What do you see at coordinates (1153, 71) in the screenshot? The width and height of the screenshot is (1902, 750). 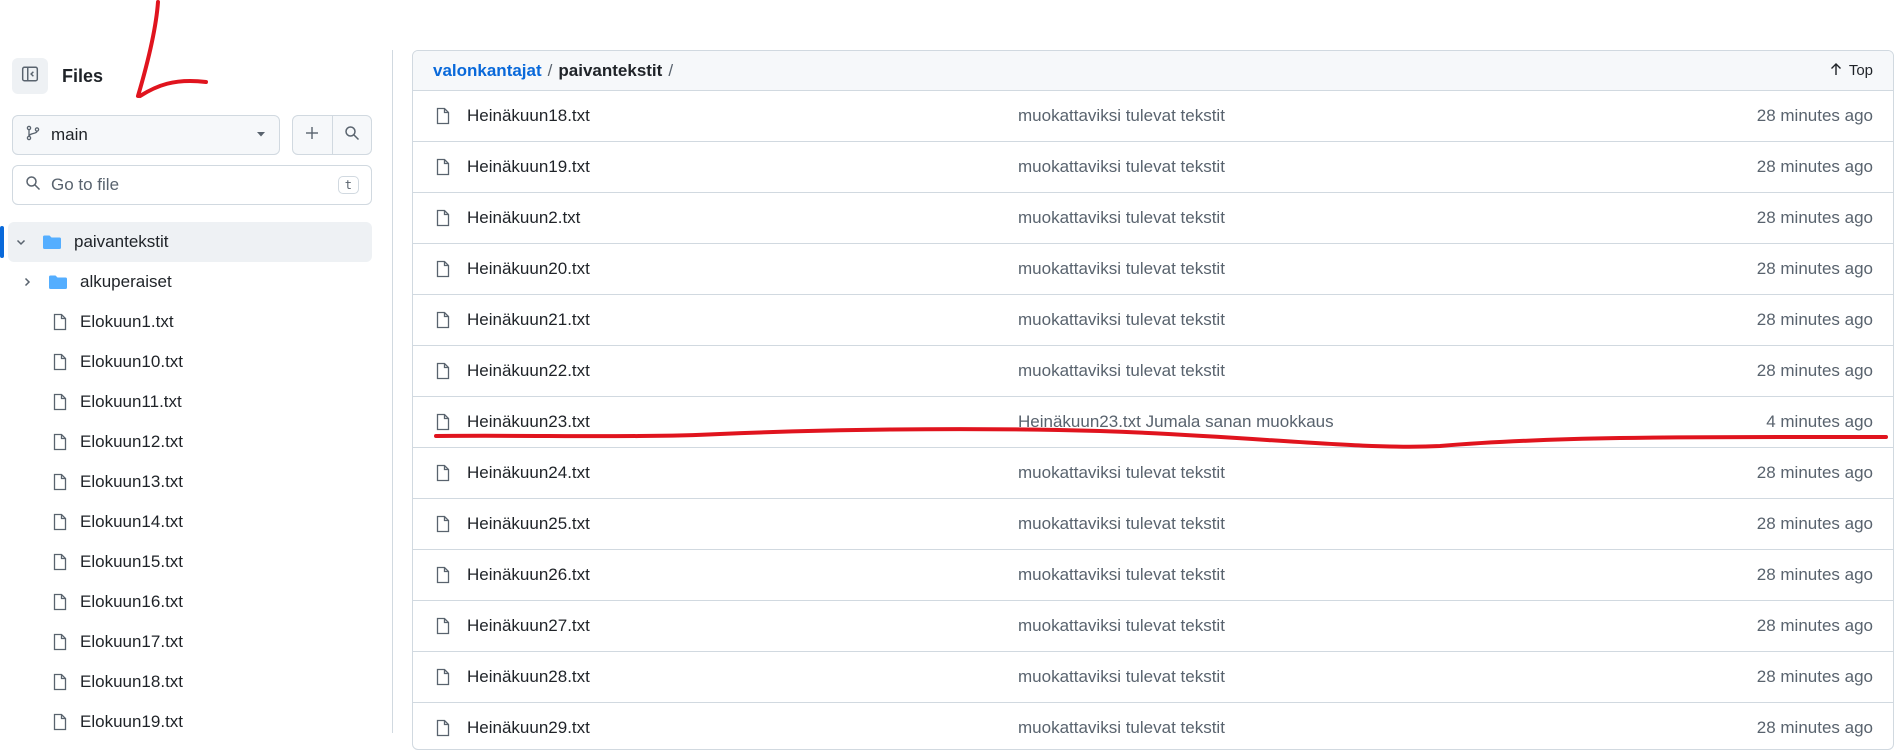 I see `breadcrumb: valonkantajat / paivantekstit / Top` at bounding box center [1153, 71].